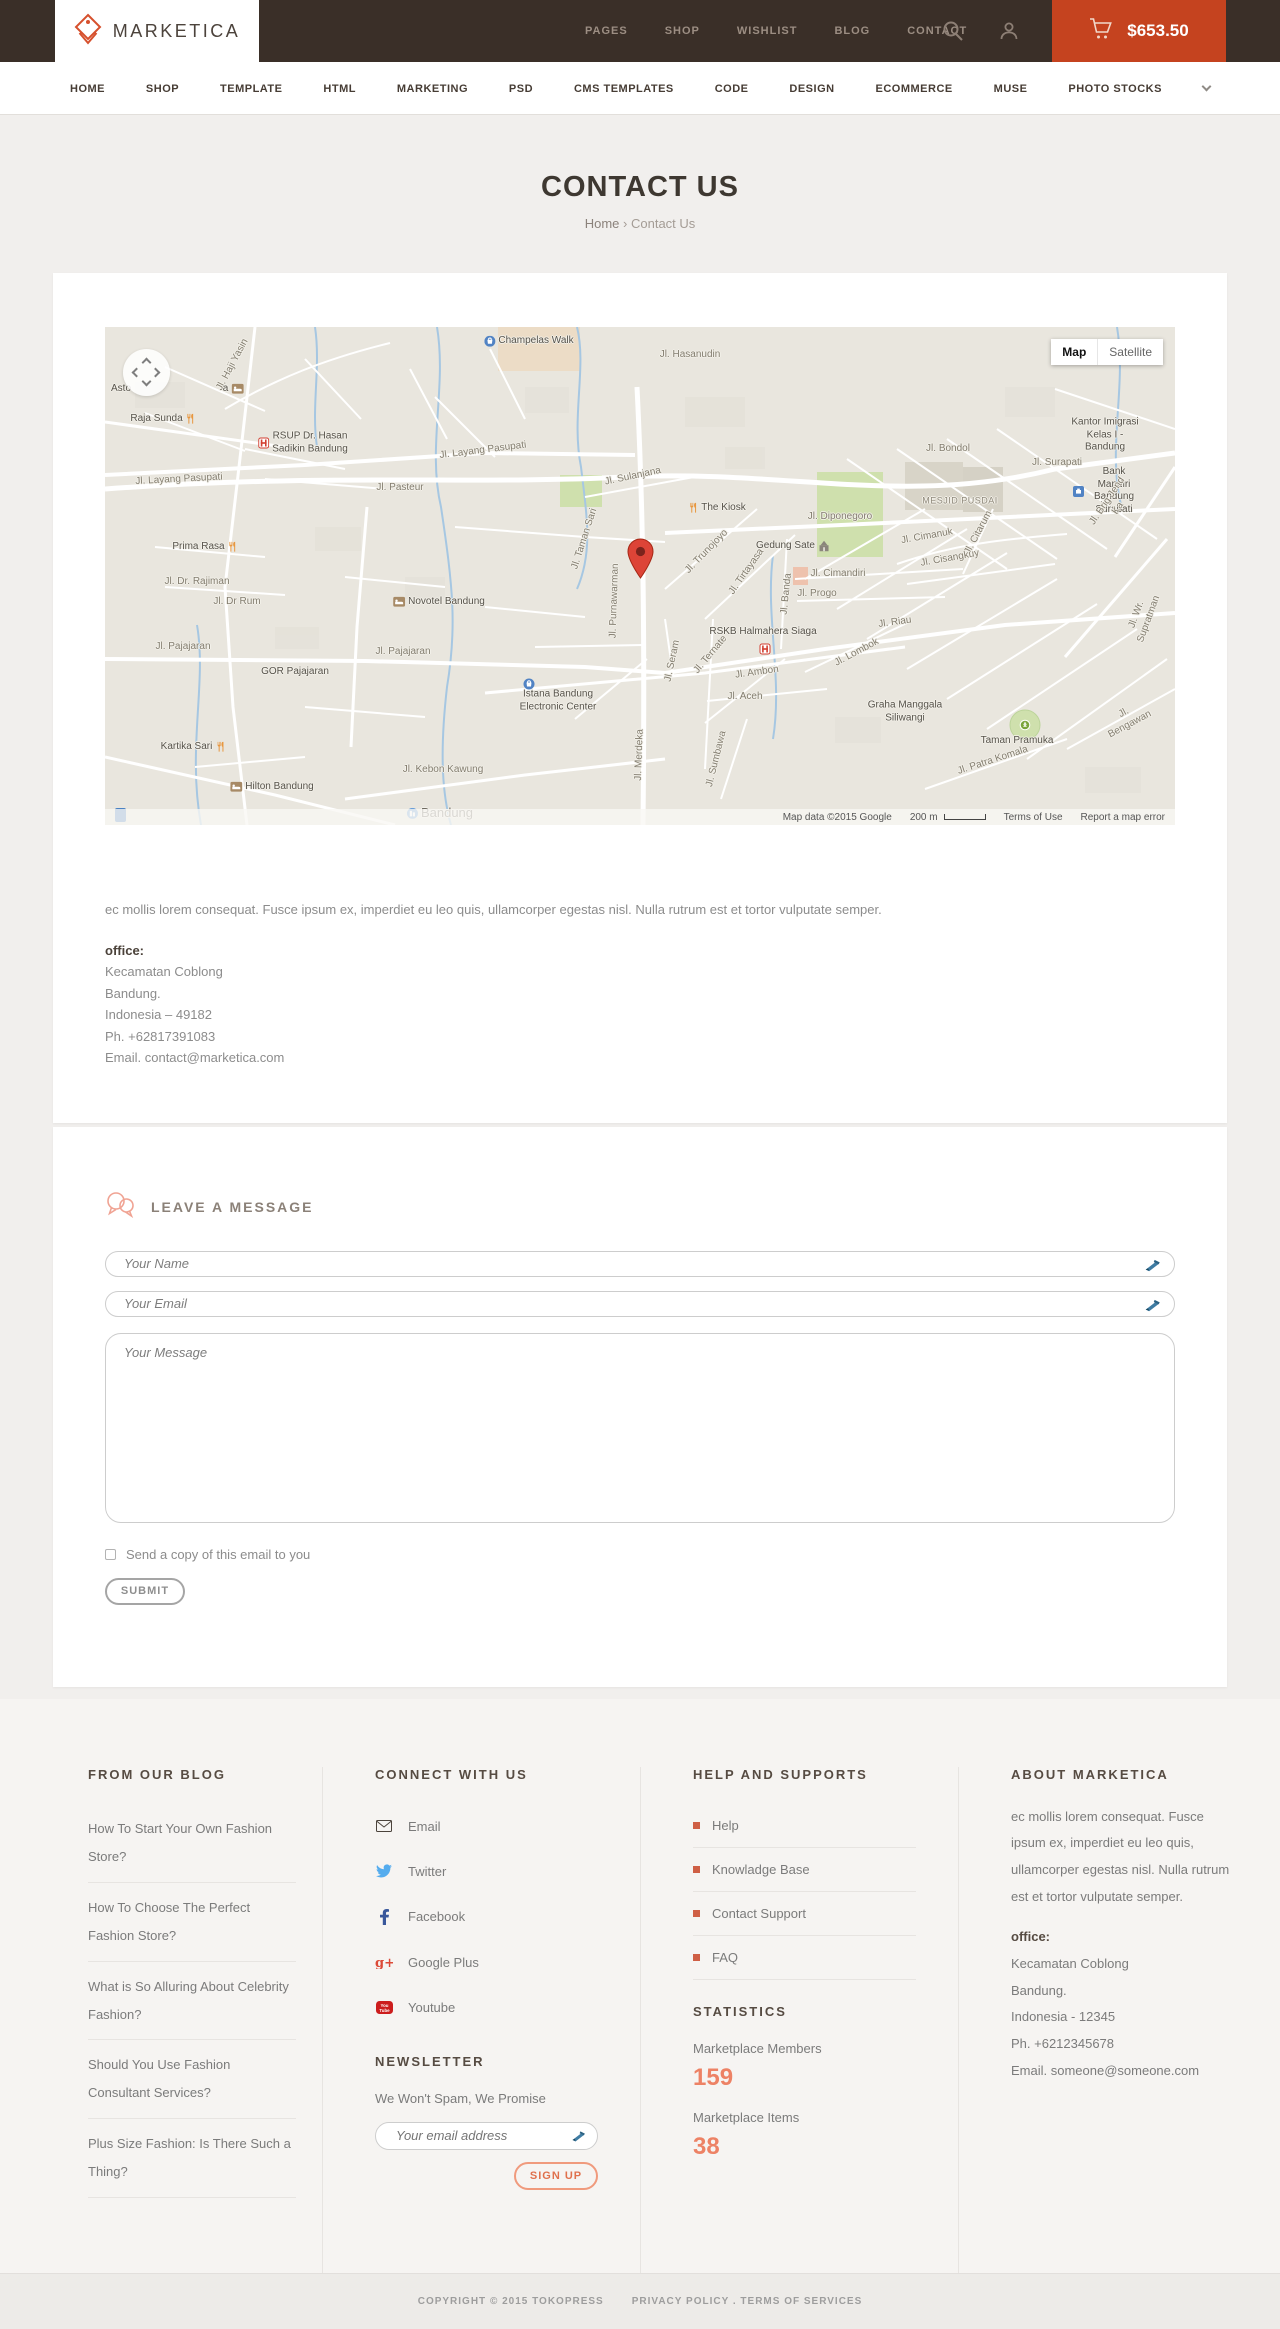 This screenshot has width=1280, height=2329. What do you see at coordinates (640, 1427) in the screenshot?
I see `message-textarea` at bounding box center [640, 1427].